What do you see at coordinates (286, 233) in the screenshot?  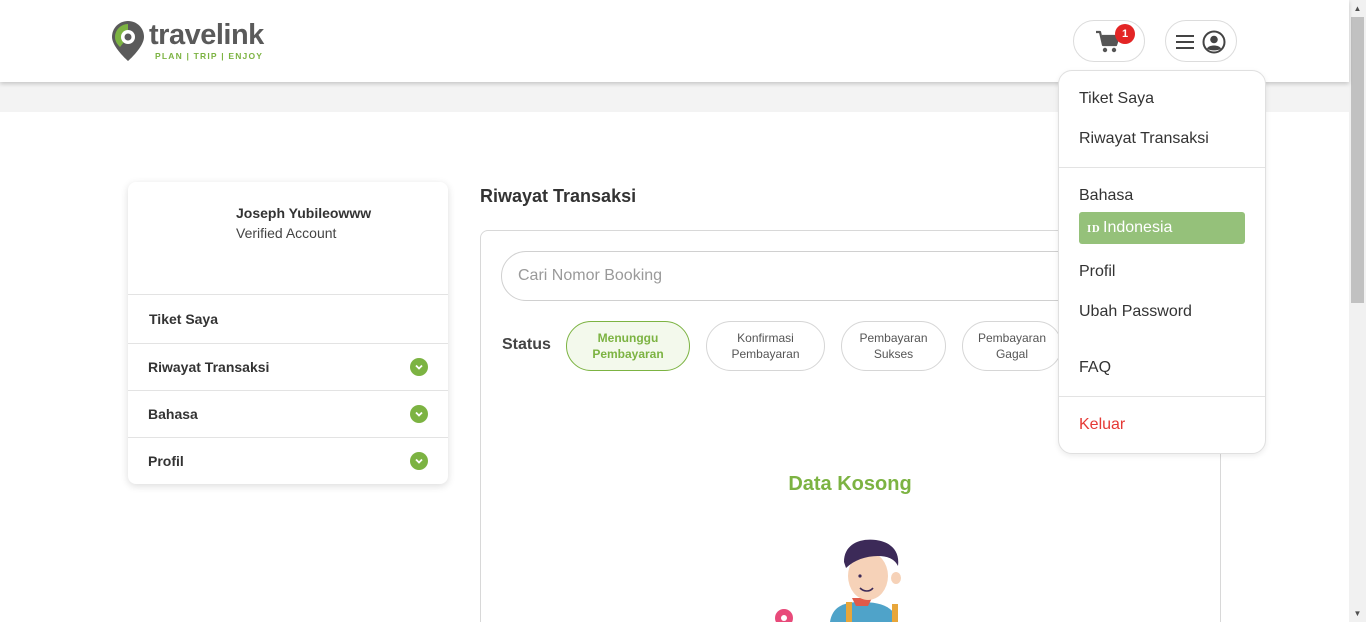 I see `account-status: Verified Account` at bounding box center [286, 233].